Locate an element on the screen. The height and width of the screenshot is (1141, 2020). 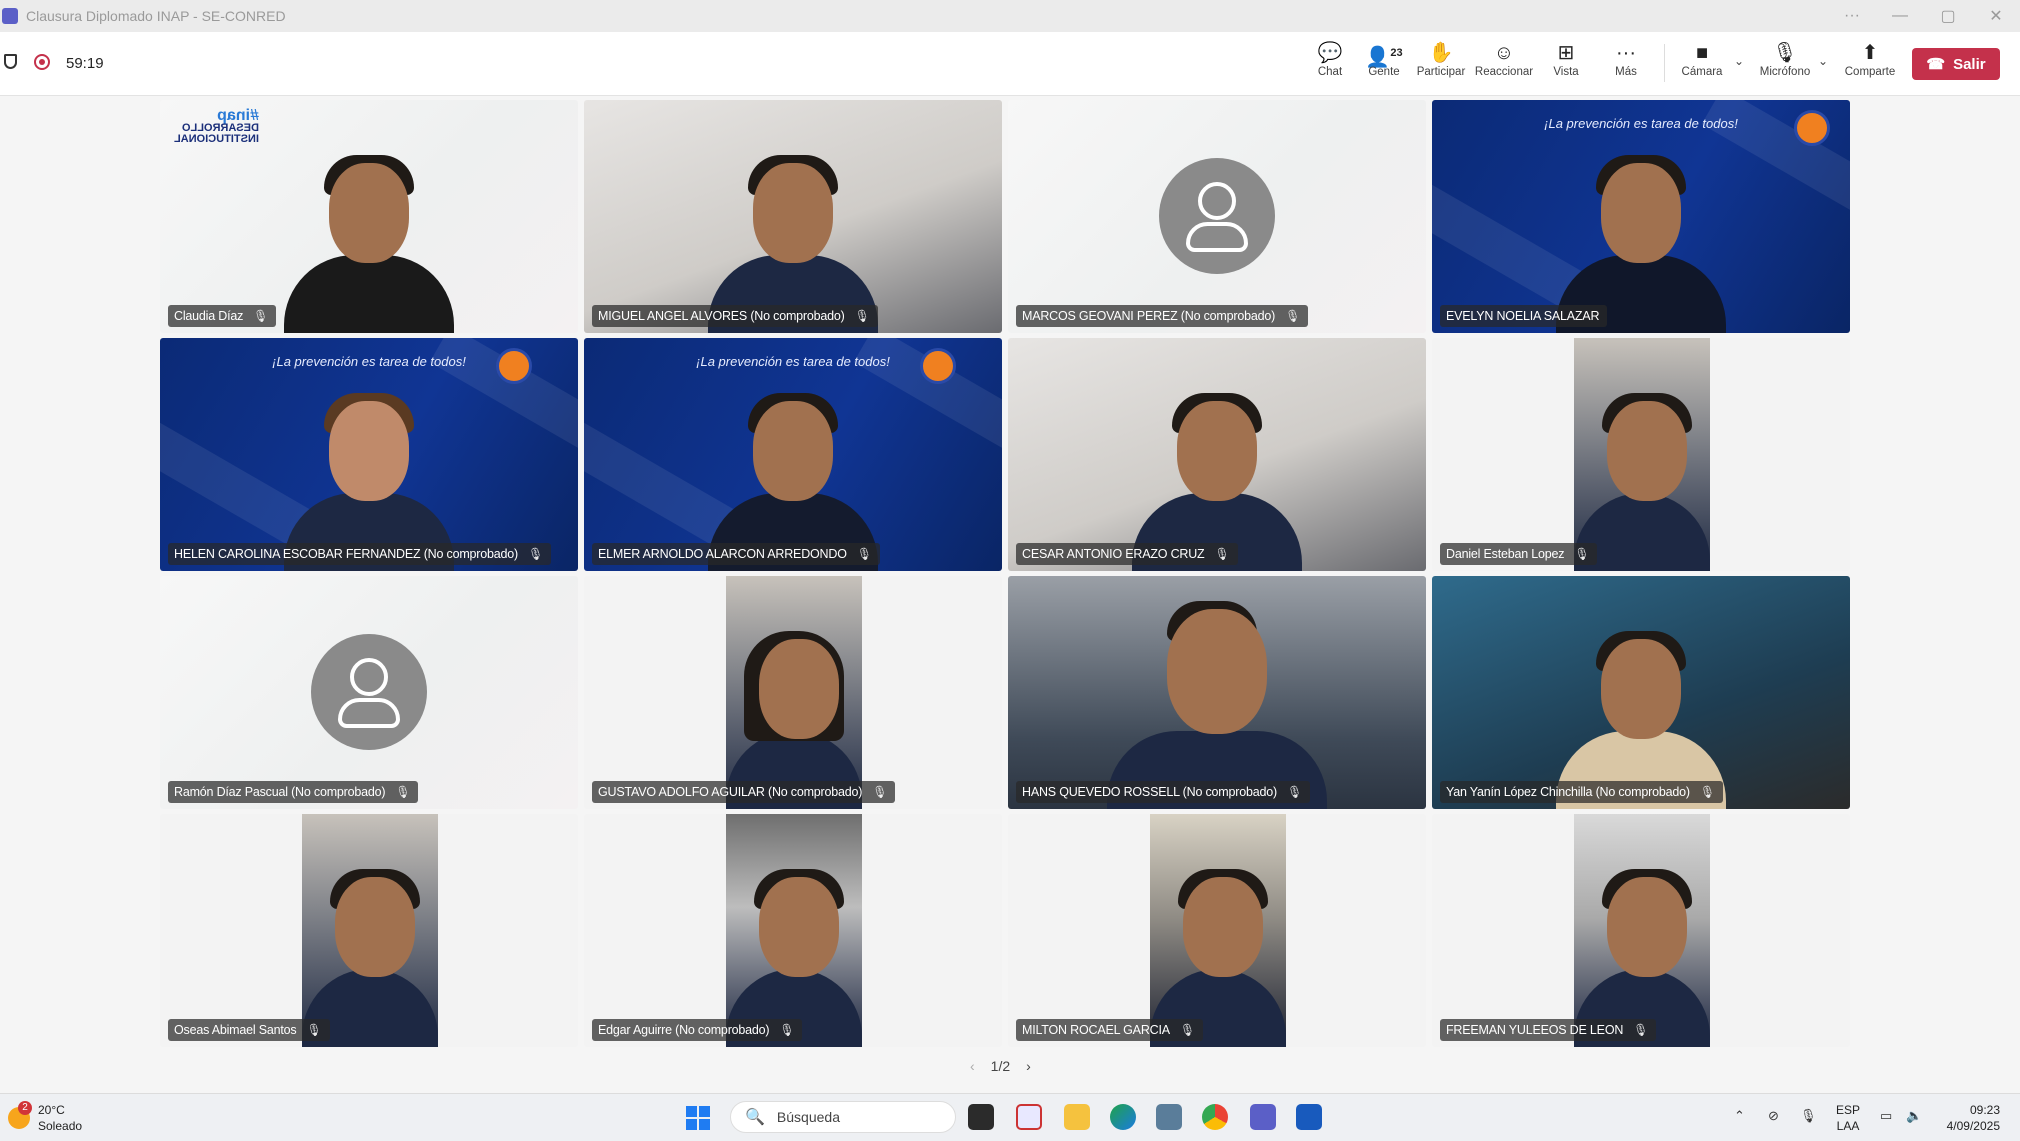
raise-hand-icon: ✋ is located at coordinates (1441, 53).